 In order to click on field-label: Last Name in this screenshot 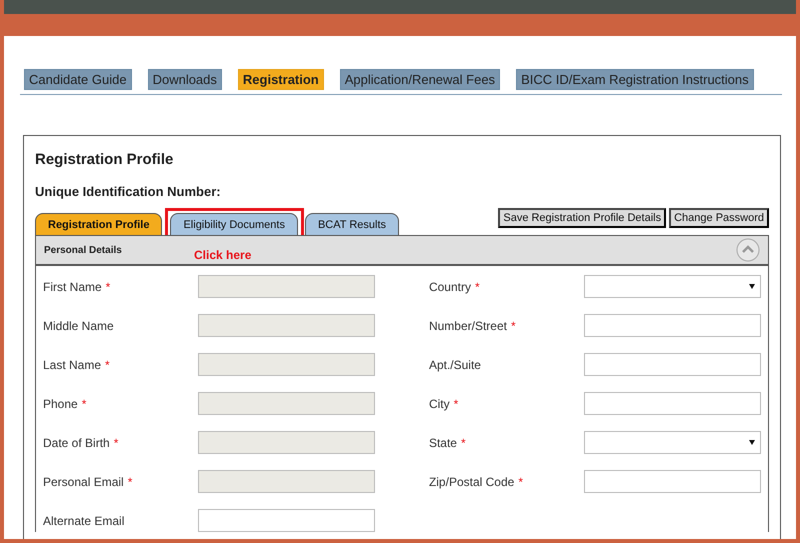, I will do `click(72, 365)`.